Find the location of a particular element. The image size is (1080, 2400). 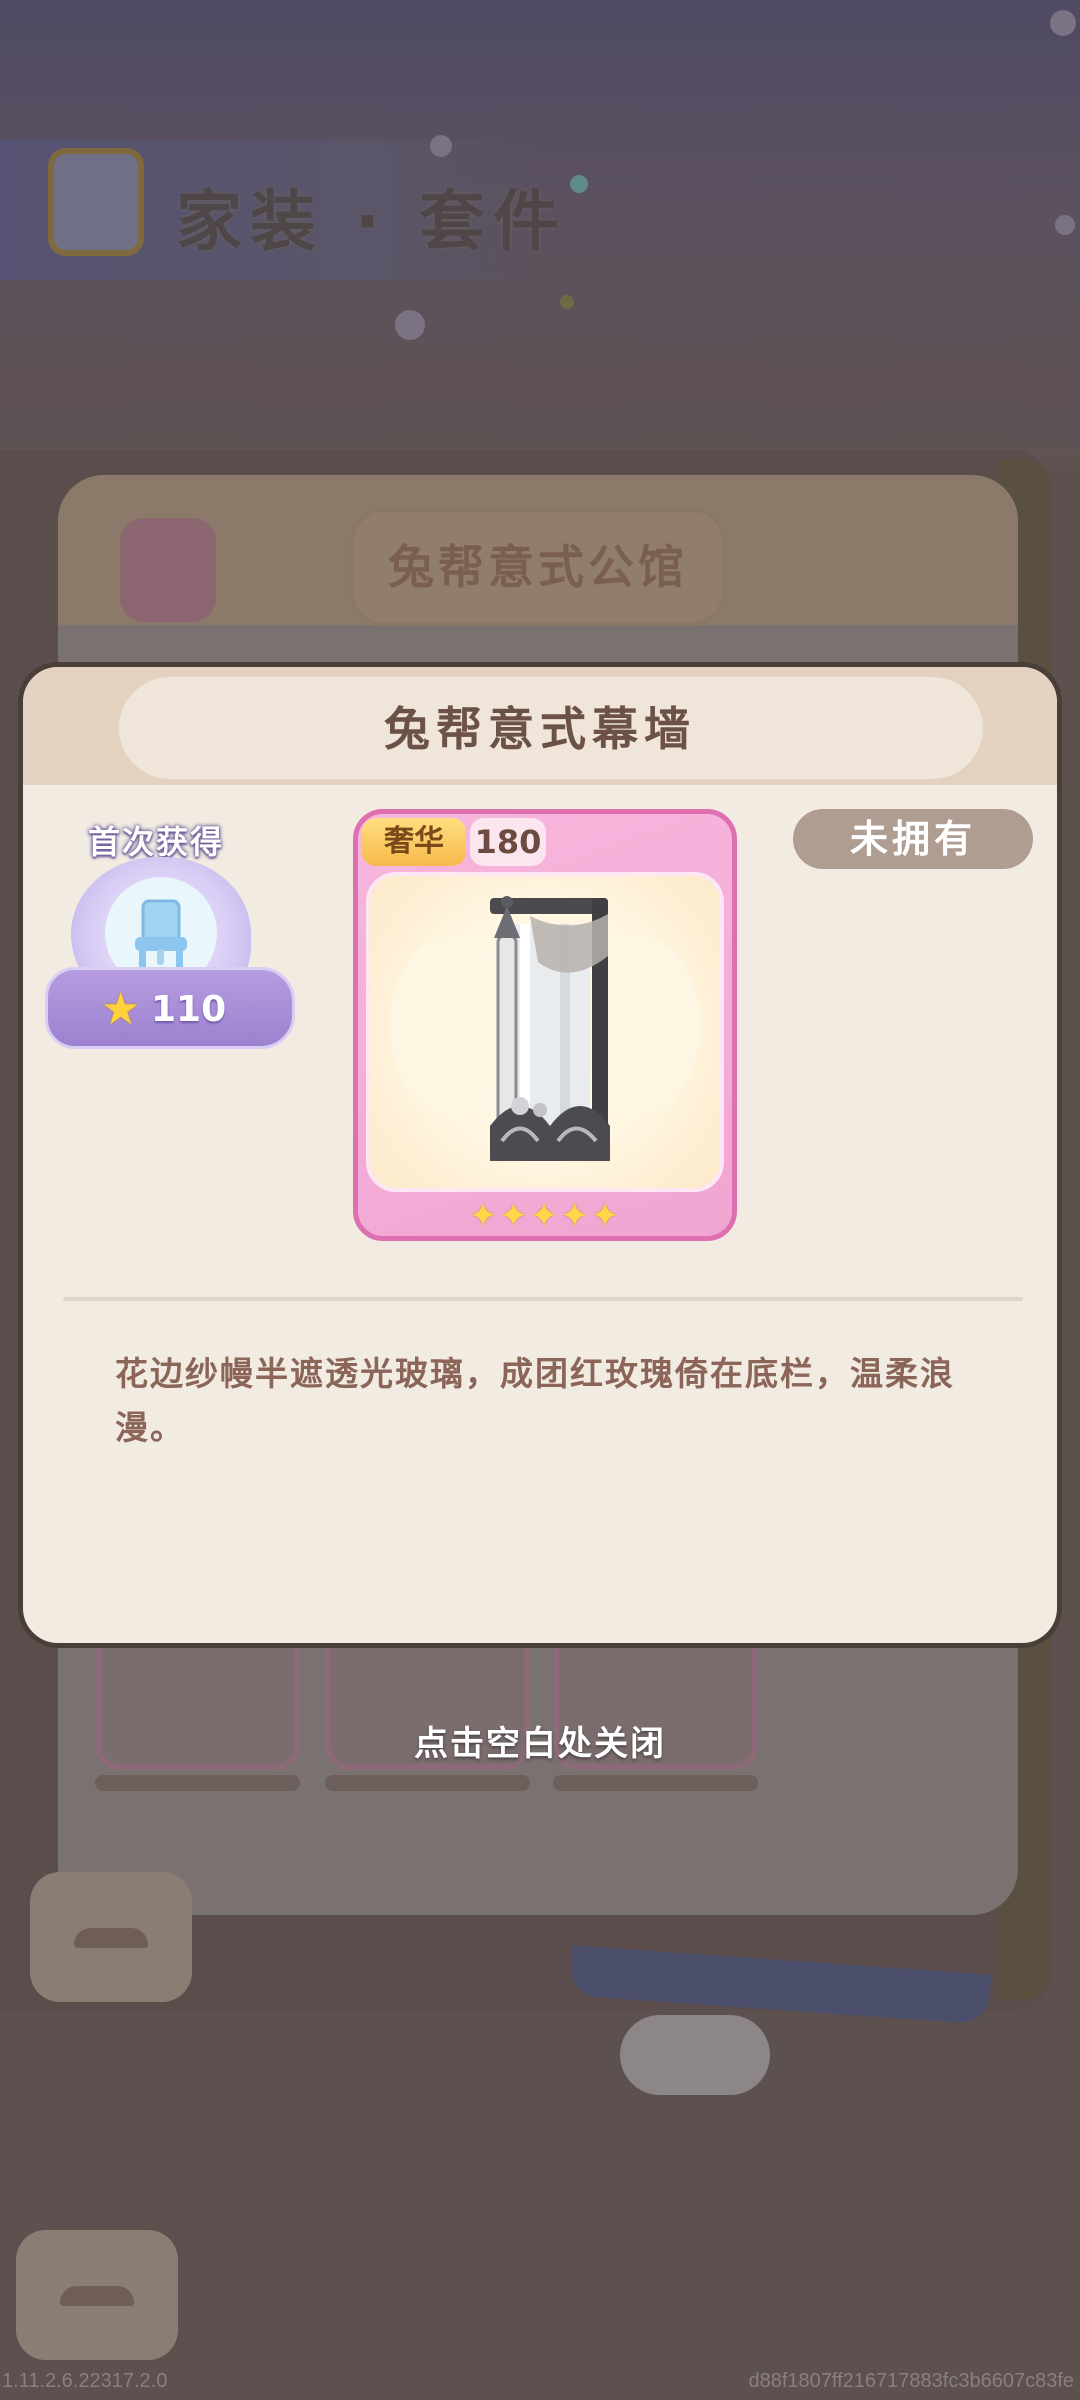

tap-to-close-hint: 点击空白处关闭 is located at coordinates (540, 1740).